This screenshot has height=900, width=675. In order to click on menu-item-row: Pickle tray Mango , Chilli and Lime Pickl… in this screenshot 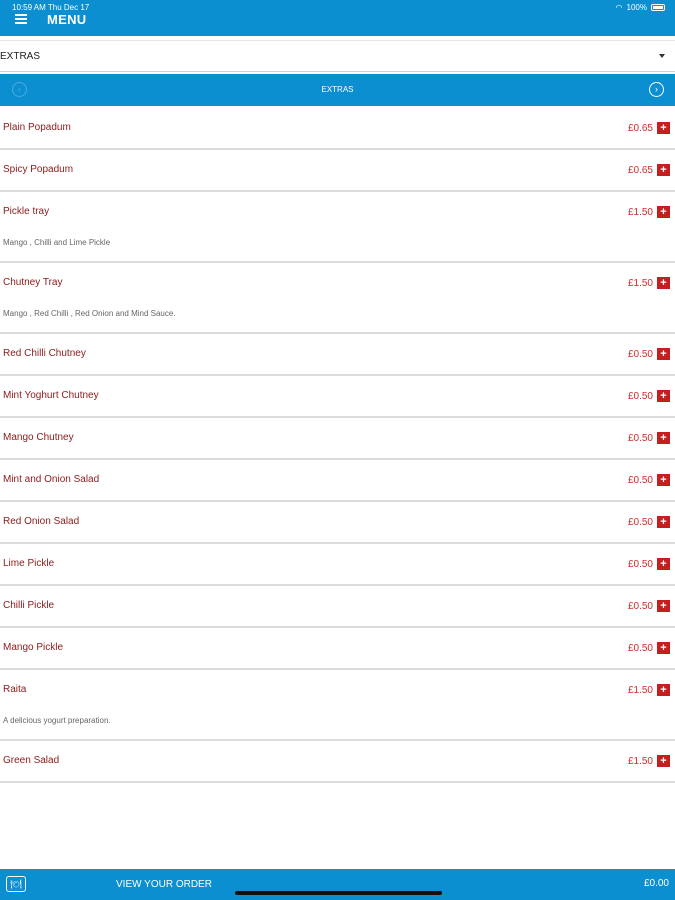, I will do `click(337, 227)`.